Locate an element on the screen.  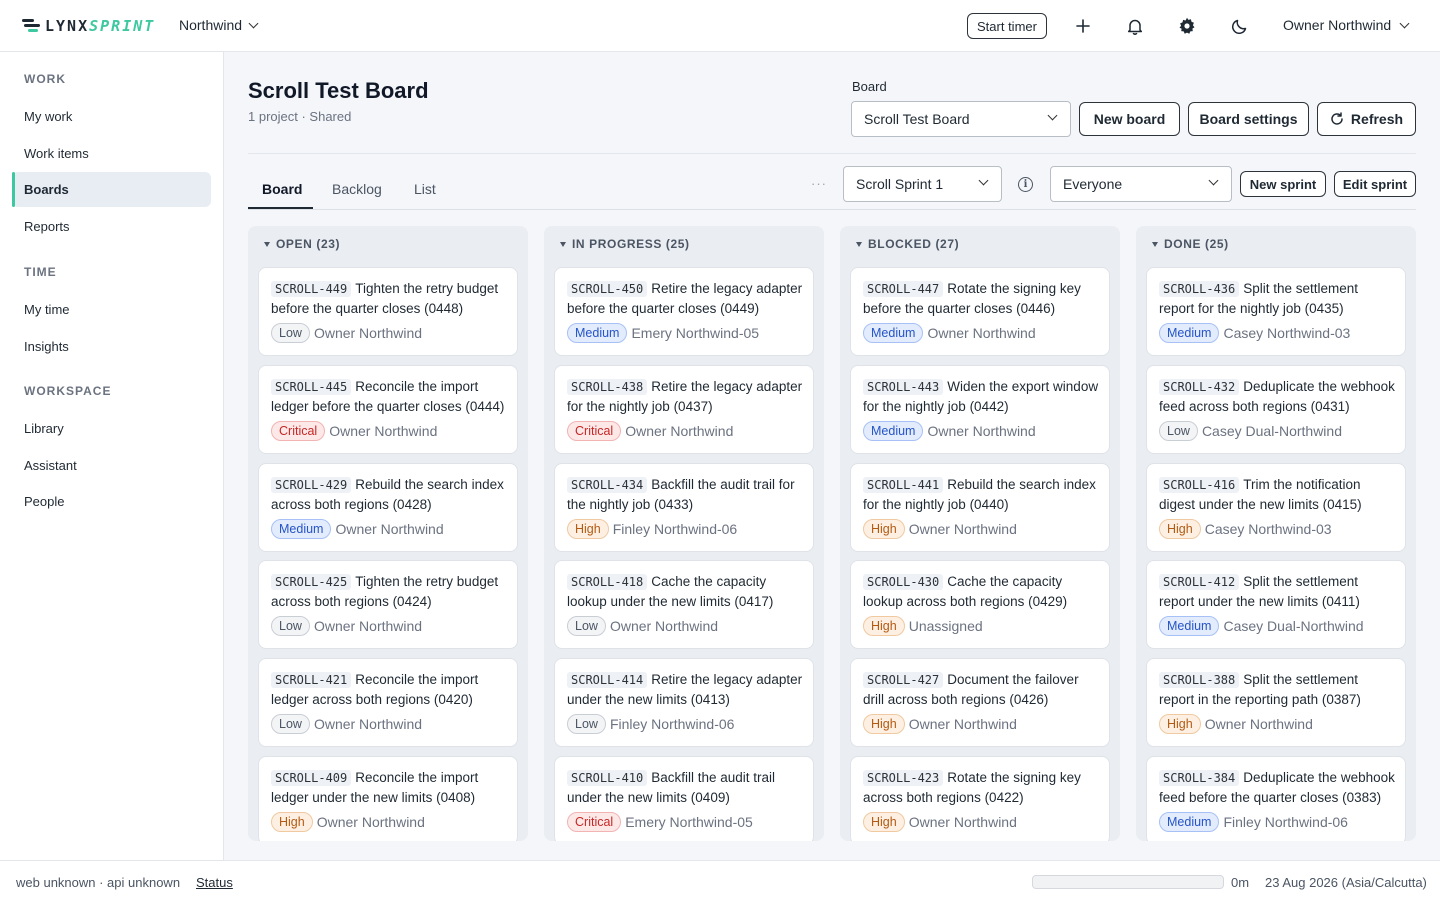
status-link: Status is located at coordinates (214, 882).